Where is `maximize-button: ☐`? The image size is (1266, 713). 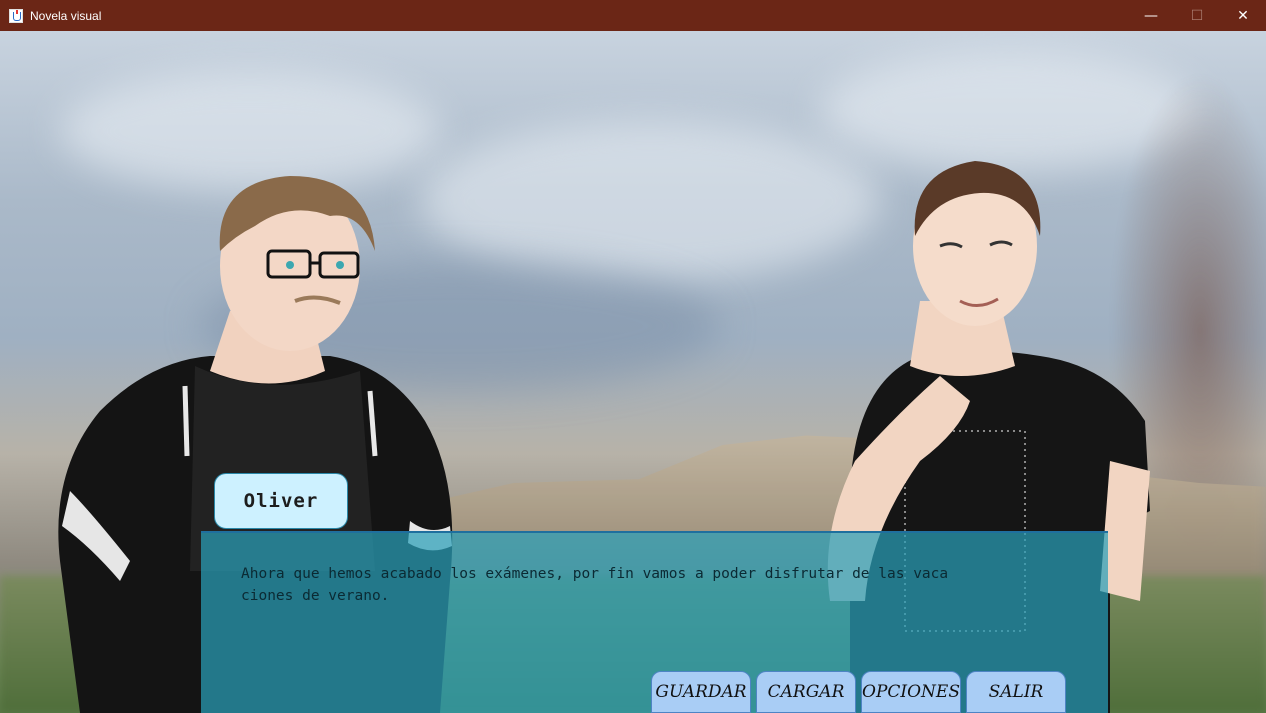
maximize-button: ☐ is located at coordinates (1197, 15).